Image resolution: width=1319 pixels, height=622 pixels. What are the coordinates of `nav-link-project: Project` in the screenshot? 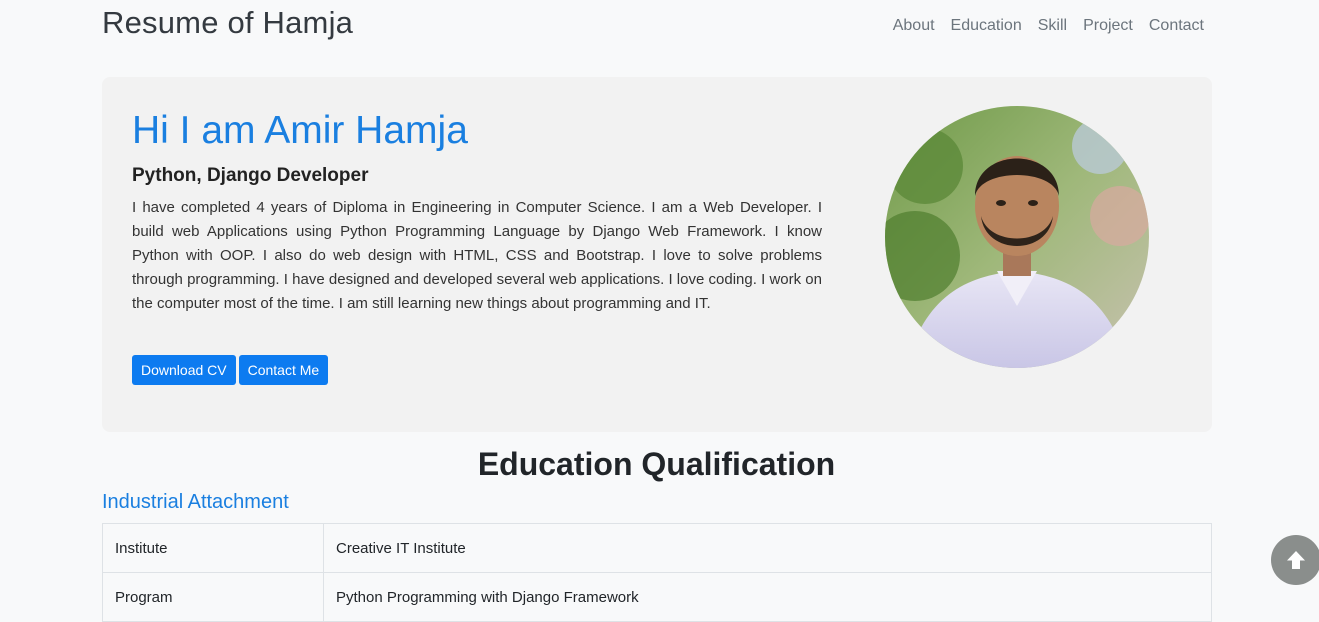 It's located at (1108, 26).